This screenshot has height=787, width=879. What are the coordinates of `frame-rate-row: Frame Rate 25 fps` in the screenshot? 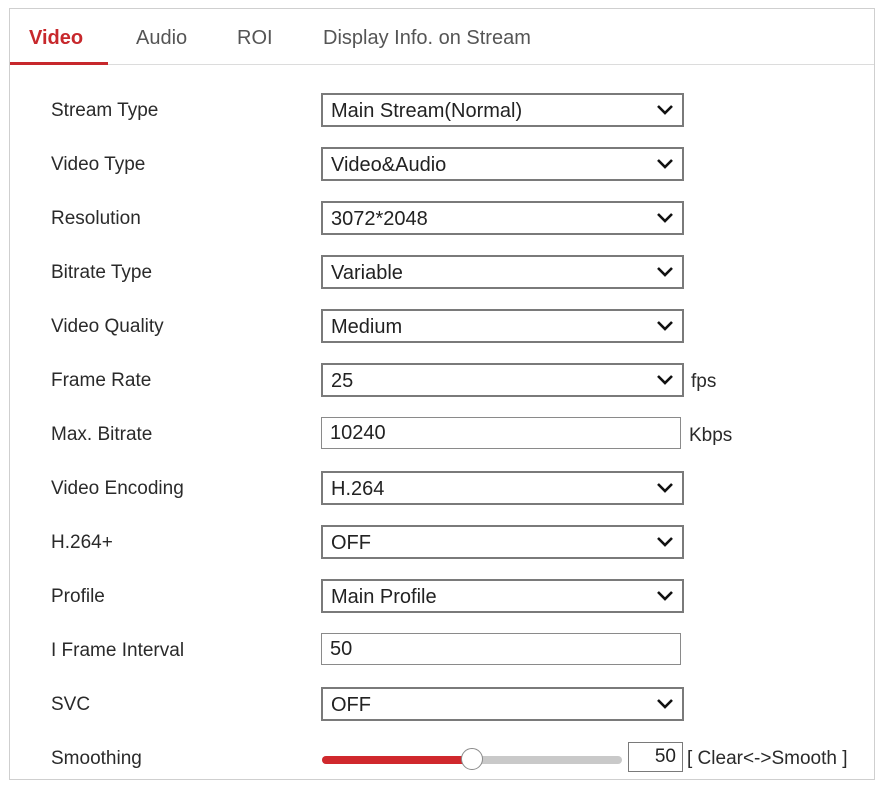 It's located at (442, 381).